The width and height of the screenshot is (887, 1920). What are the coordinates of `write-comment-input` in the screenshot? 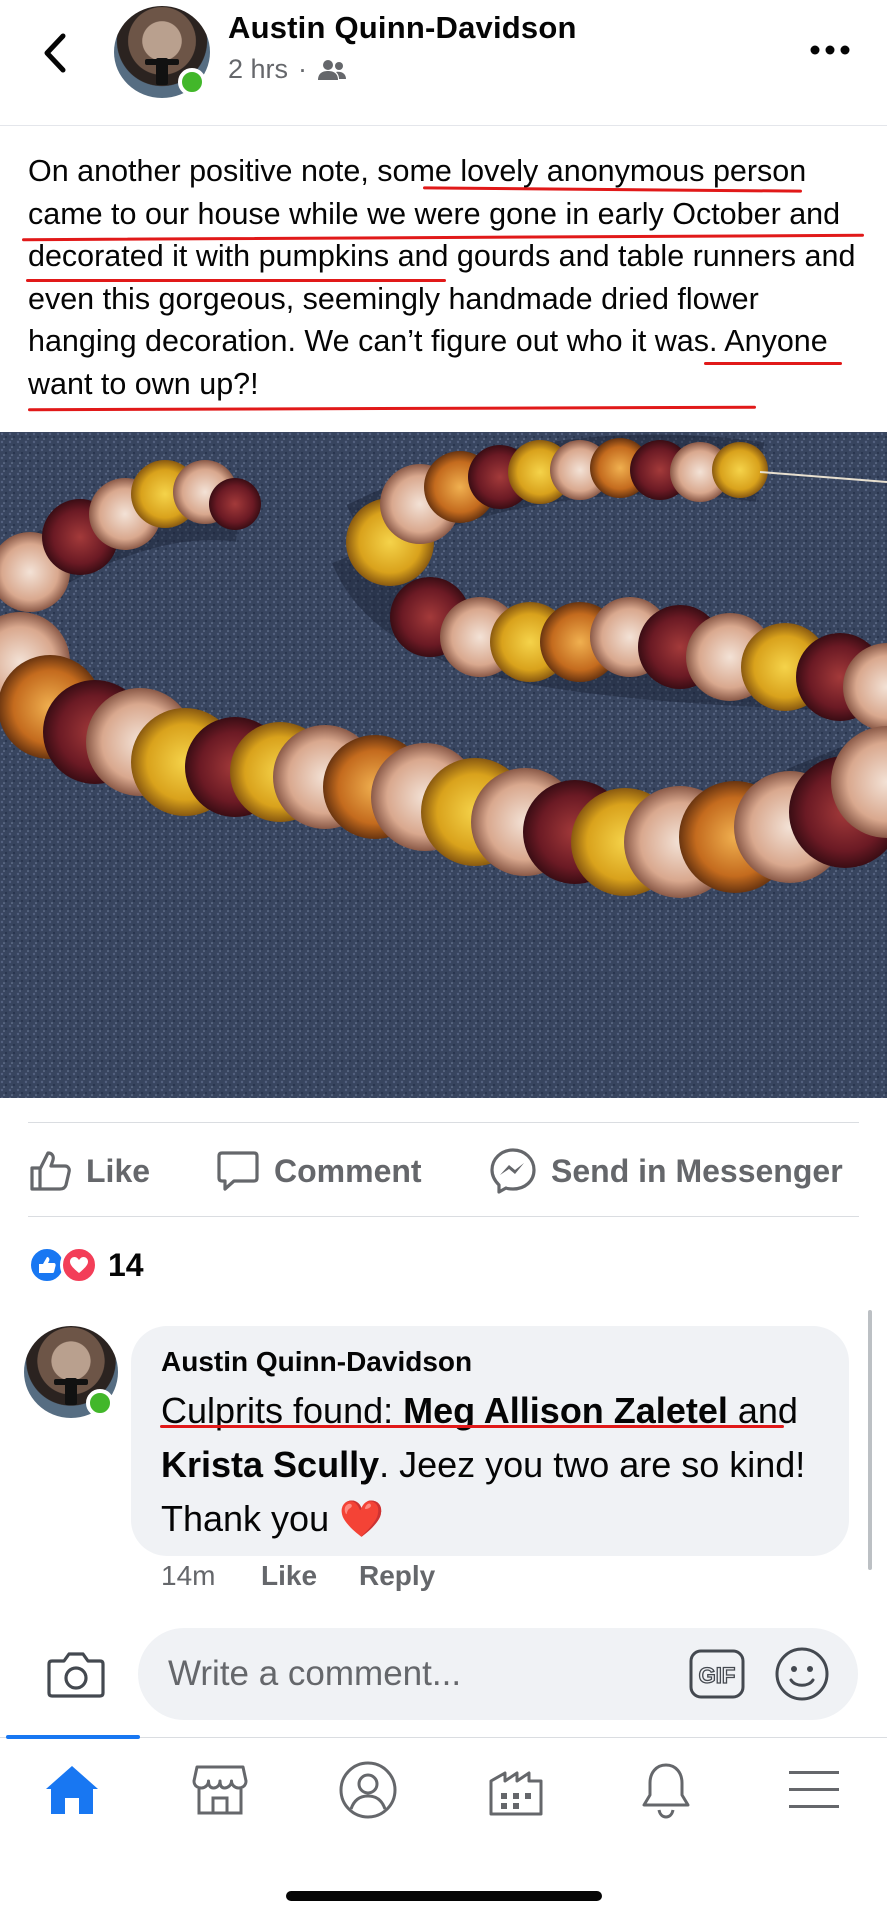 It's located at (408, 1674).